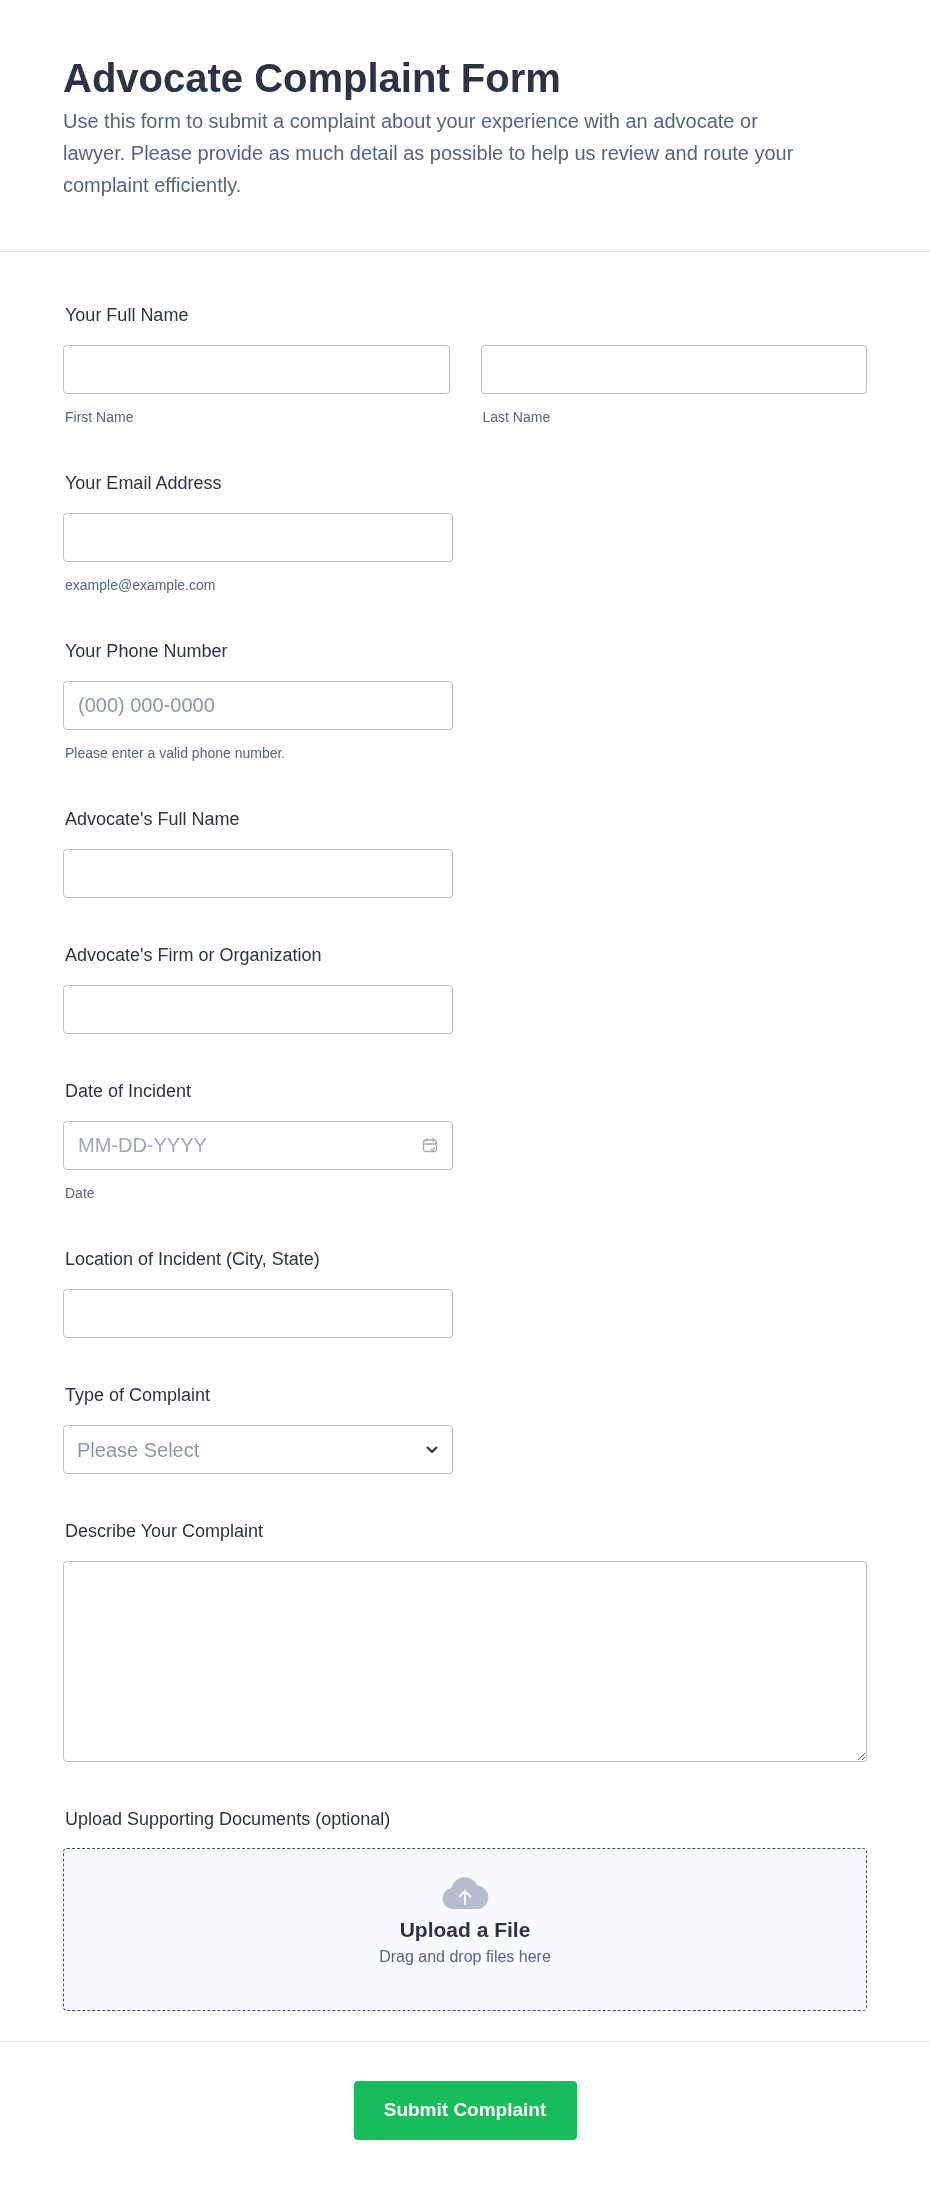 Image resolution: width=930 pixels, height=2194 pixels. What do you see at coordinates (146, 651) in the screenshot?
I see `field-label: Your Phone Number` at bounding box center [146, 651].